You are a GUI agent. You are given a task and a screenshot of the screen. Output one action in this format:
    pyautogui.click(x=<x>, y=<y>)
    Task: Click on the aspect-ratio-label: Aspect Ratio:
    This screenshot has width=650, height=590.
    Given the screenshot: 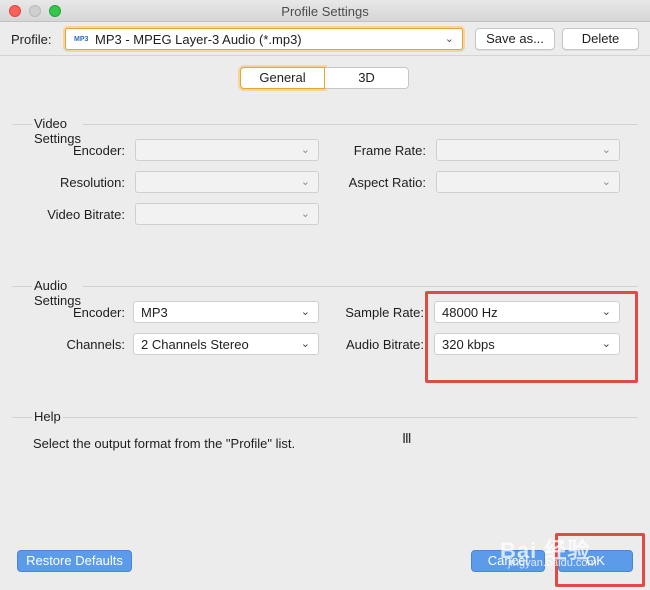 What is the action you would take?
    pyautogui.click(x=387, y=182)
    